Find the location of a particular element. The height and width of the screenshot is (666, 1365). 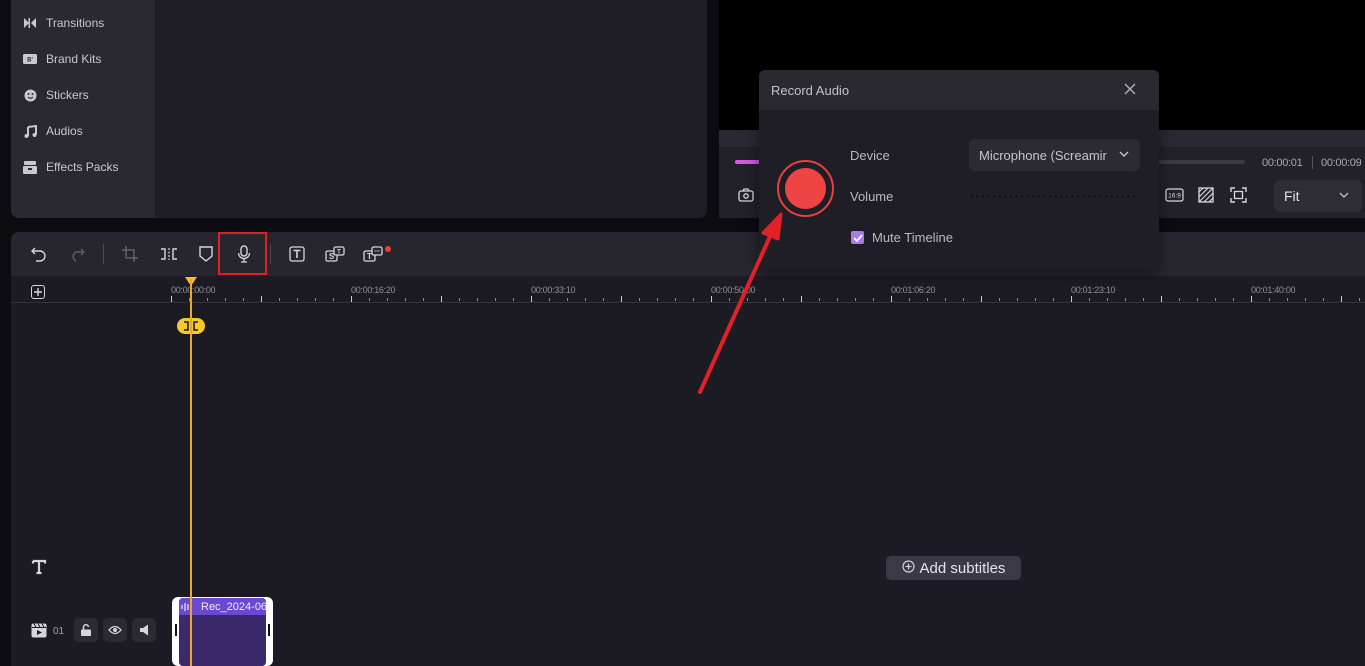

svg-text: 16:9 is located at coordinates (1174, 196).